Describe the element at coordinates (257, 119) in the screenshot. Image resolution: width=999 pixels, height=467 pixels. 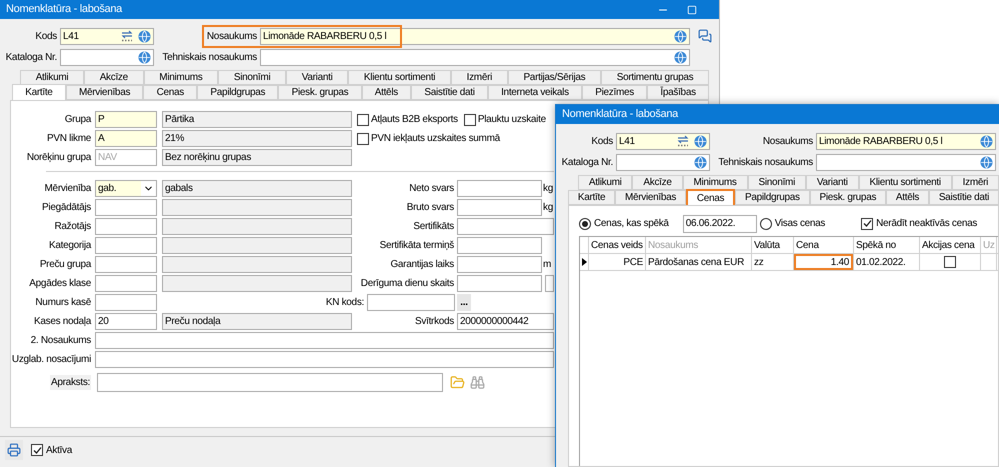
I see `text-field: Pārtika` at that location.